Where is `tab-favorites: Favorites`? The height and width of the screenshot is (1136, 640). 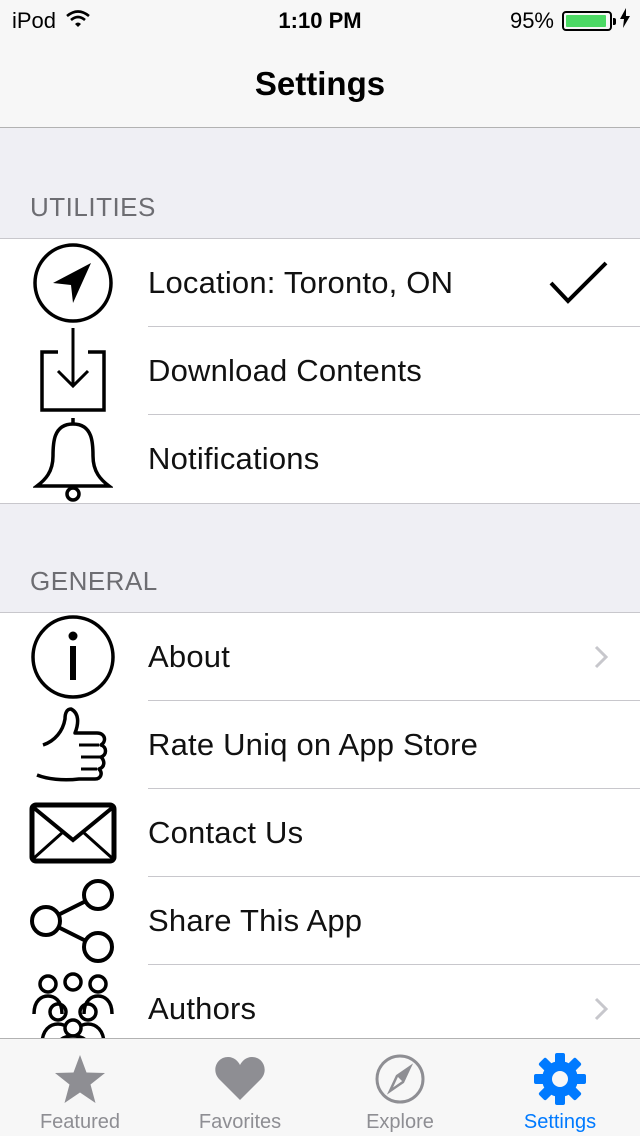
tab-favorites: Favorites is located at coordinates (240, 1087).